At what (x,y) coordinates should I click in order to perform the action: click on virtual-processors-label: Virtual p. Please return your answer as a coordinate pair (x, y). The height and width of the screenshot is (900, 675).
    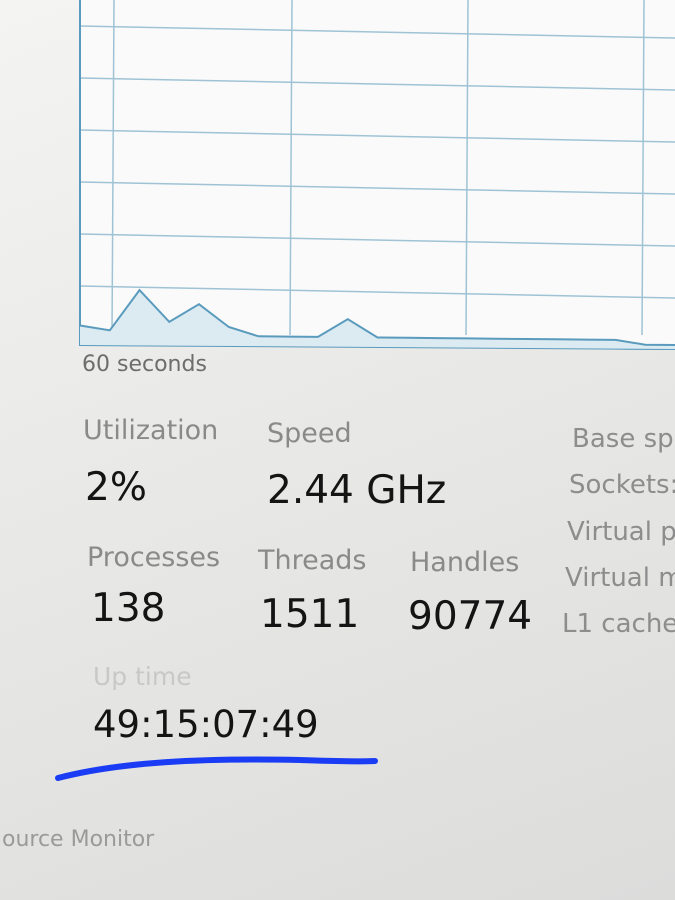
    Looking at the image, I should click on (621, 532).